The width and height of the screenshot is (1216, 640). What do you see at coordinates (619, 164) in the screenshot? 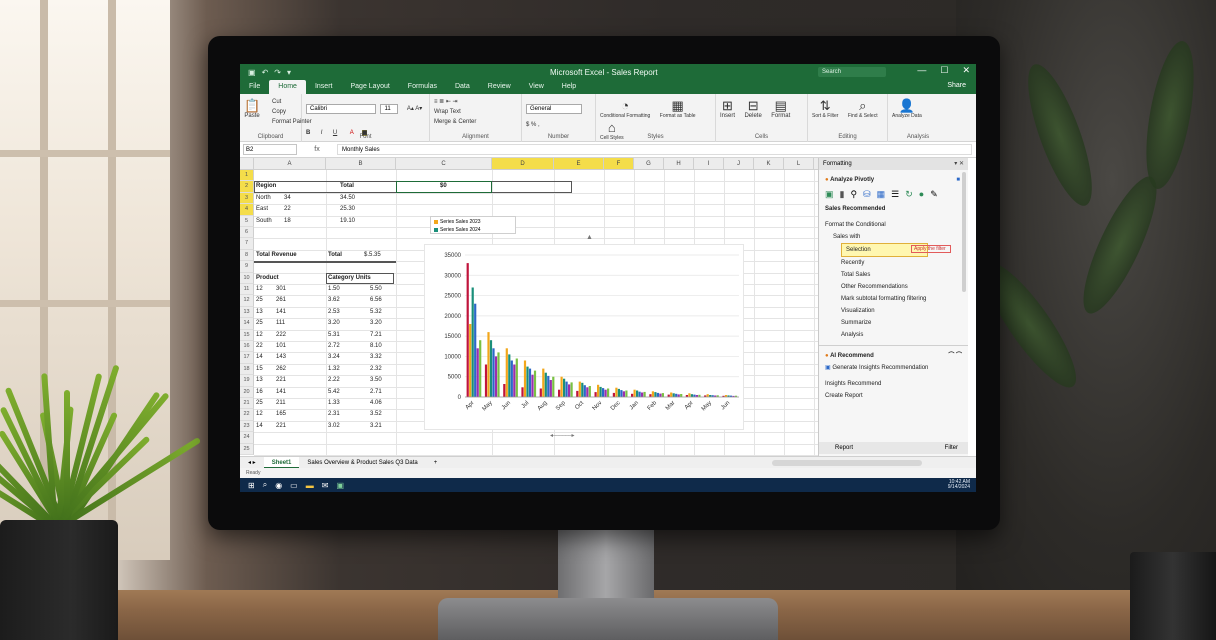
I see `column-header: F` at bounding box center [619, 164].